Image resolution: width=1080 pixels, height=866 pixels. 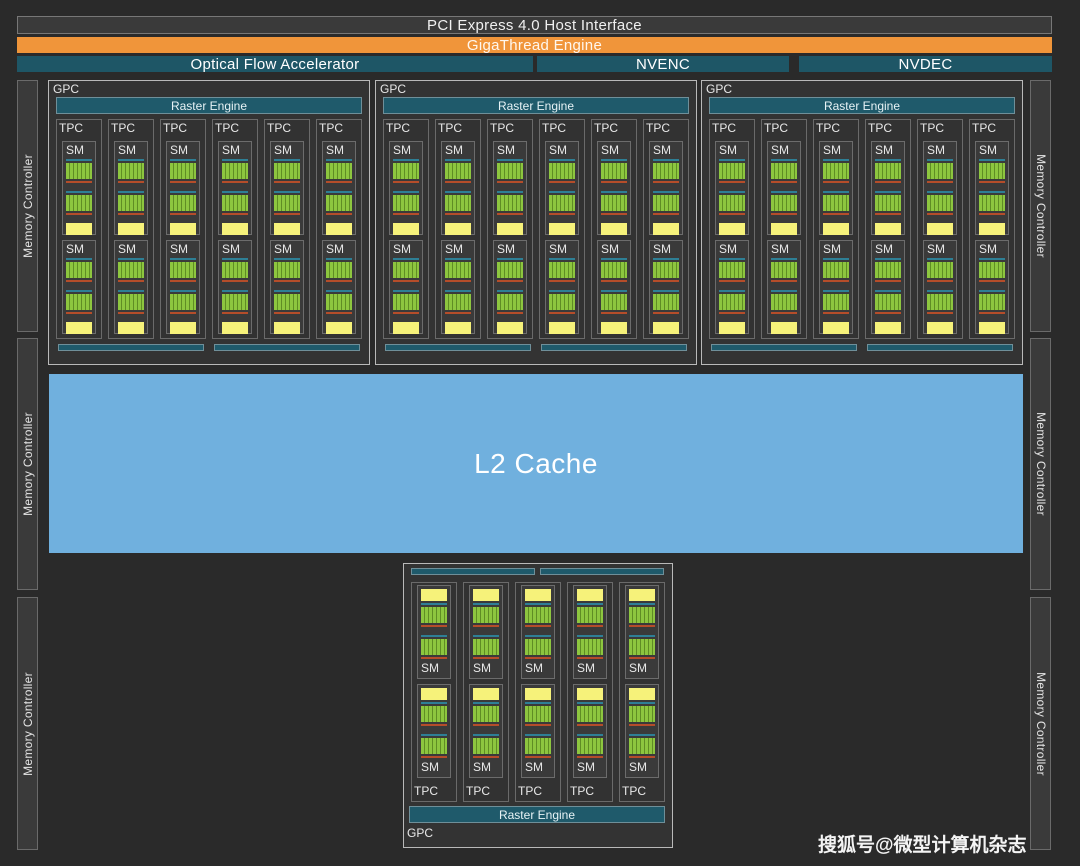 What do you see at coordinates (534, 25) in the screenshot?
I see `pcie-host-interface: PCI Express 4.0 Host Interface` at bounding box center [534, 25].